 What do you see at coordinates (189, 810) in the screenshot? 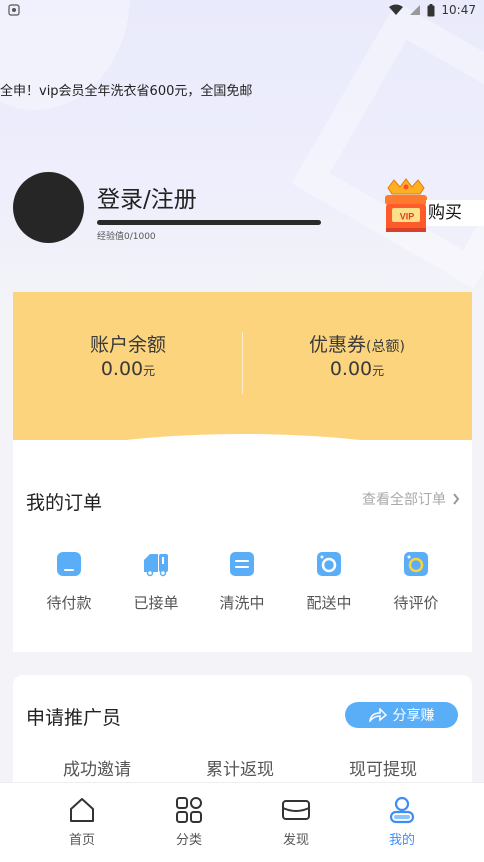
I see `grid-icon` at bounding box center [189, 810].